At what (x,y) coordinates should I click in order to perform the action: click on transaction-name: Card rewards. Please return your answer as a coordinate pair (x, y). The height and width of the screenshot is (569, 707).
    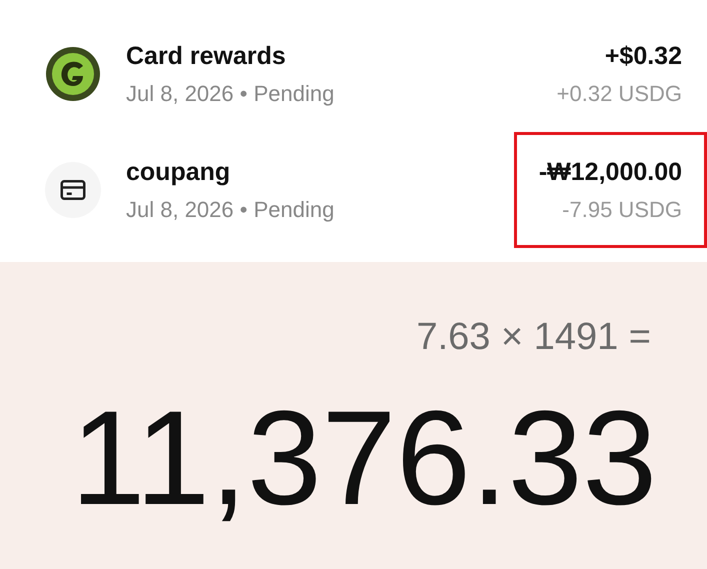
    Looking at the image, I should click on (206, 56).